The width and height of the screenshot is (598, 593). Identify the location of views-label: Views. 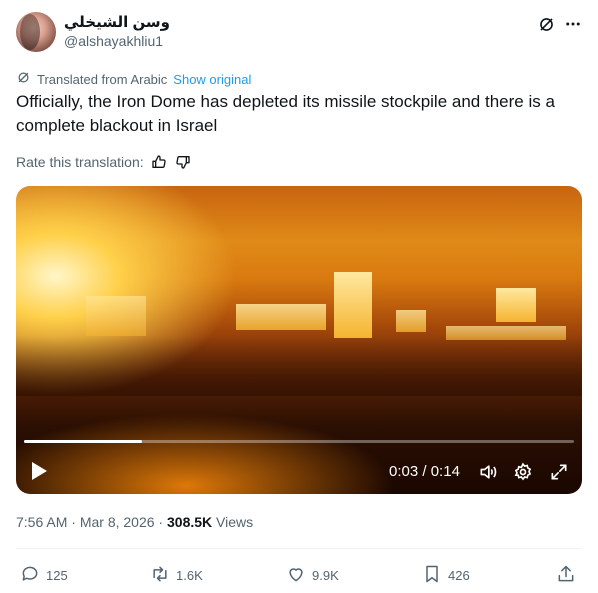
(233, 522).